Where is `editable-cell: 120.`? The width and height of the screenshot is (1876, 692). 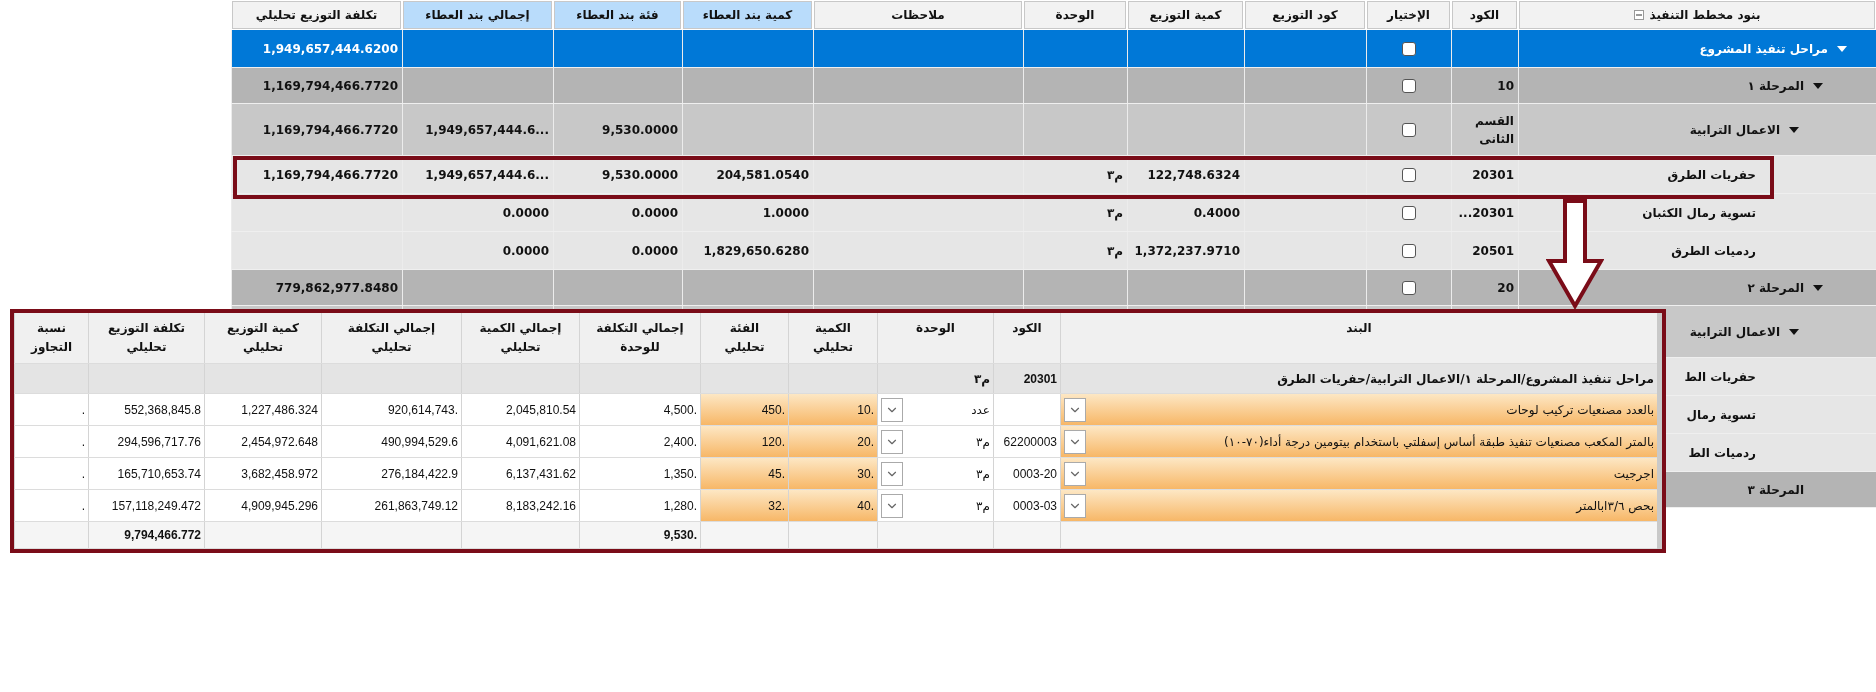
editable-cell: 120. is located at coordinates (744, 441).